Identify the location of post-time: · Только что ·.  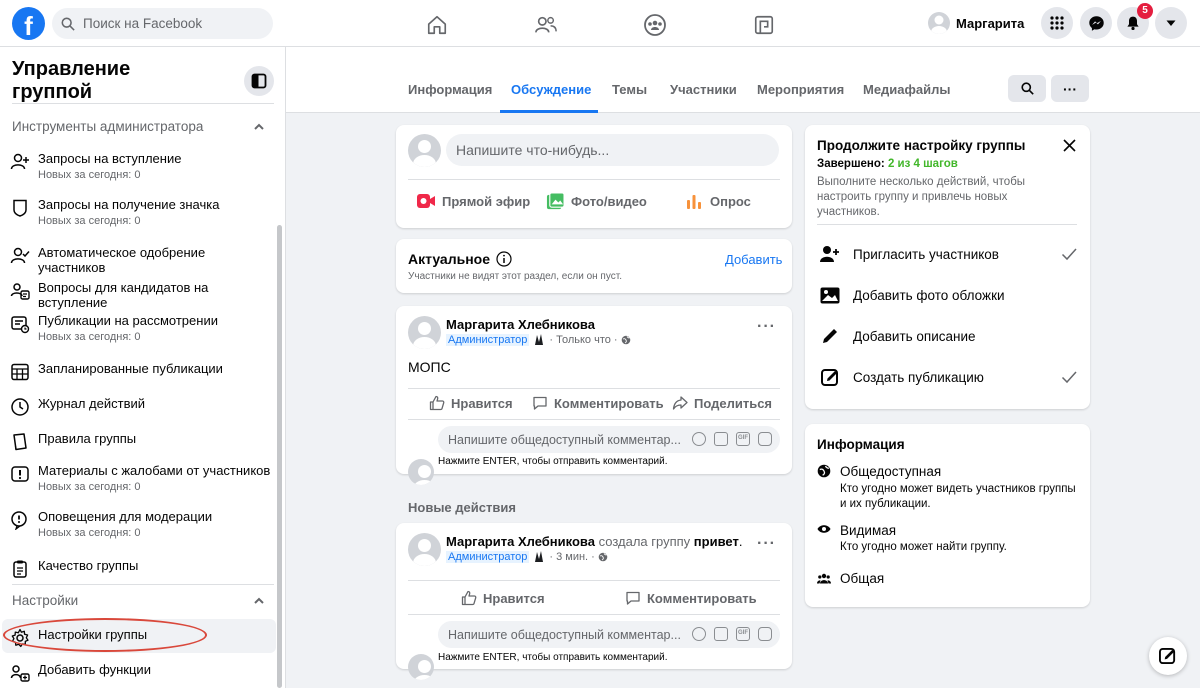
(583, 340).